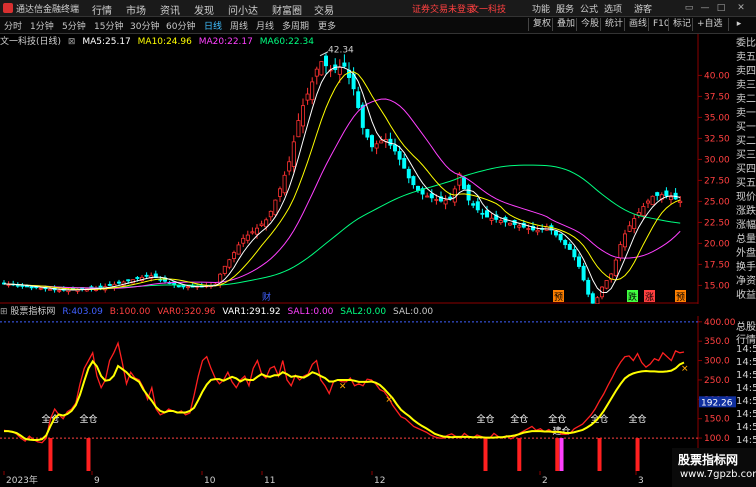 The width and height of the screenshot is (756, 487). Describe the element at coordinates (136, 9) in the screenshot. I see `menu-market: 市场` at that location.